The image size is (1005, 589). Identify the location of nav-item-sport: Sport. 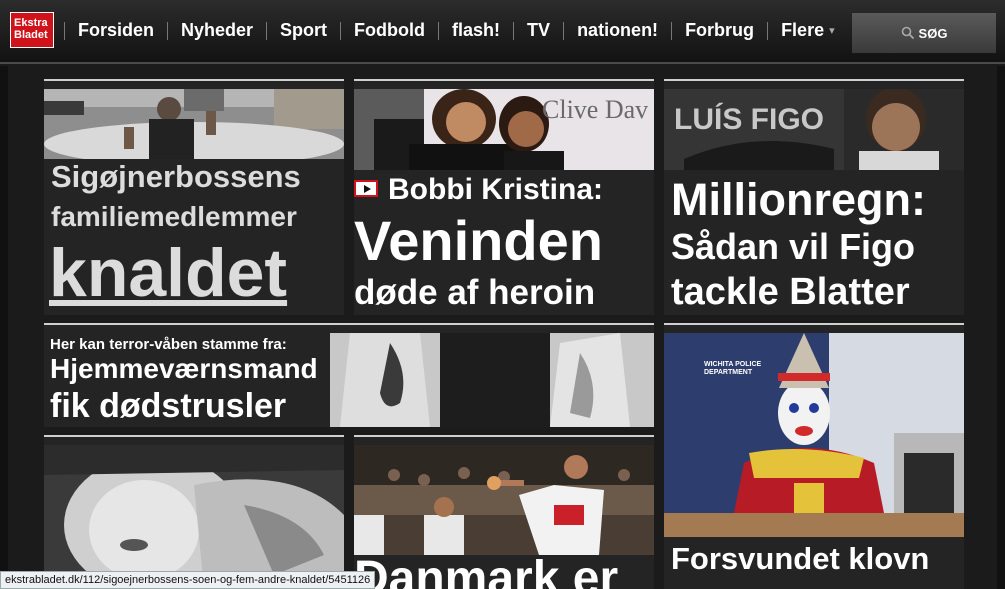
(303, 30).